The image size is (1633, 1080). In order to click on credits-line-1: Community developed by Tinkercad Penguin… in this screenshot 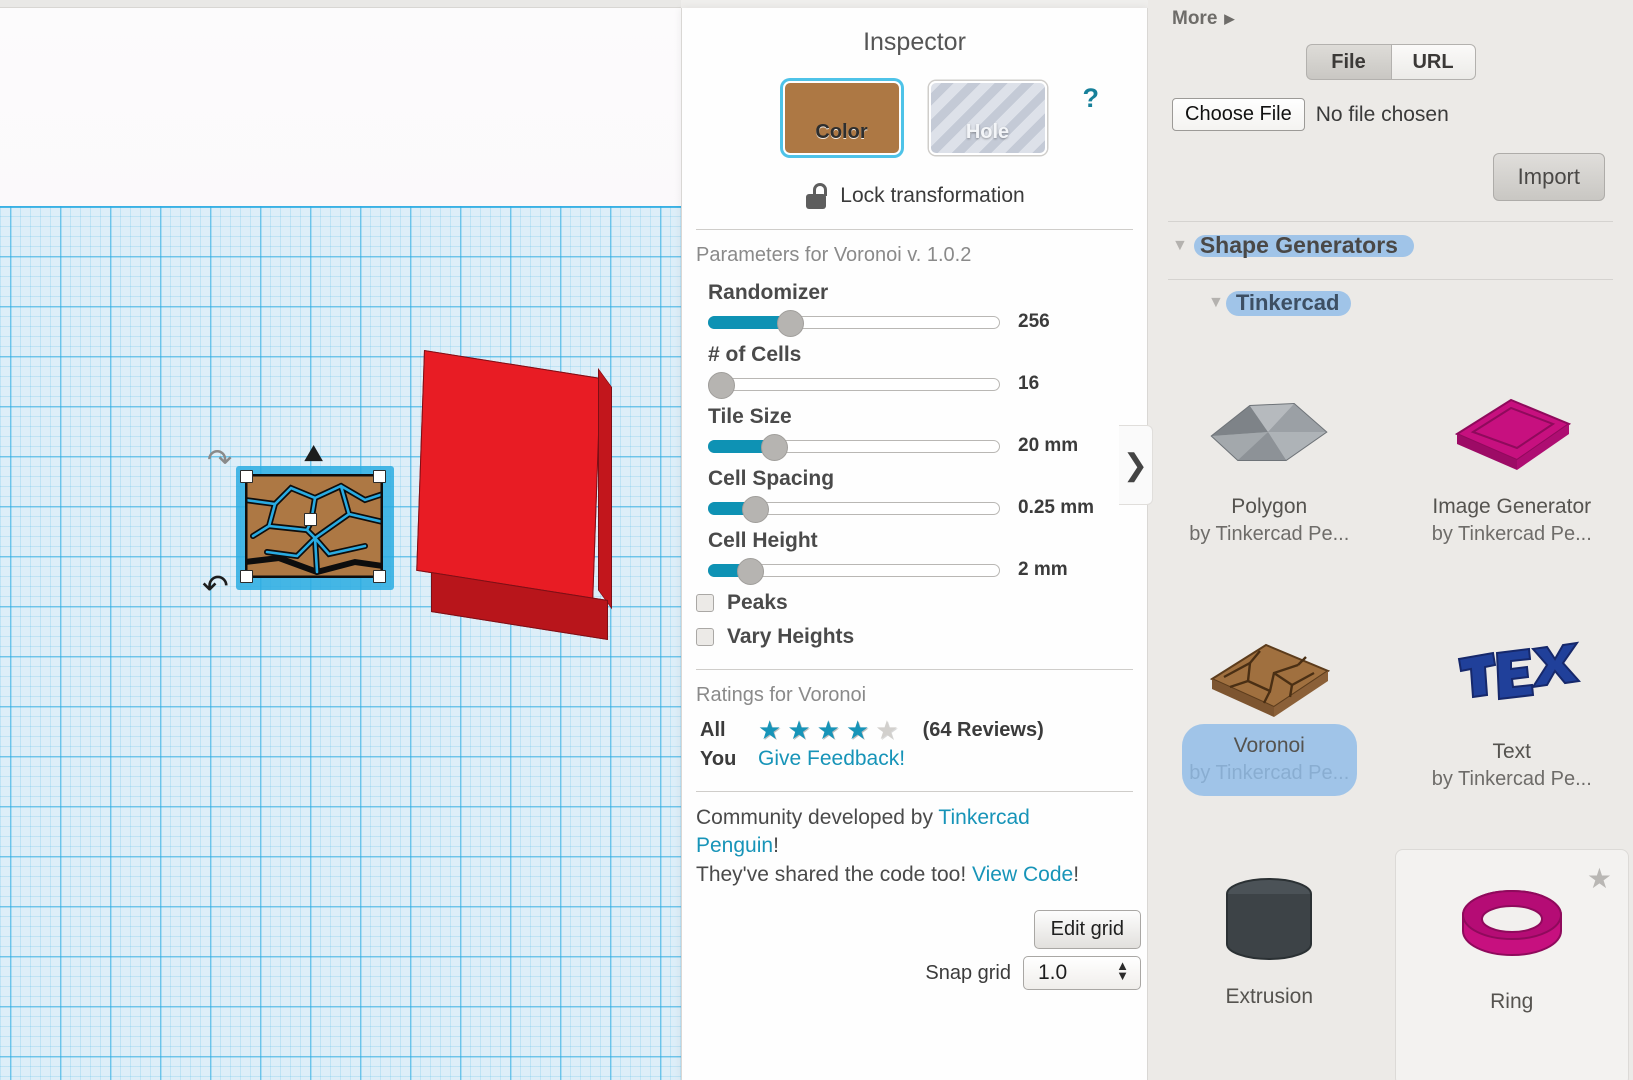, I will do `click(904, 832)`.